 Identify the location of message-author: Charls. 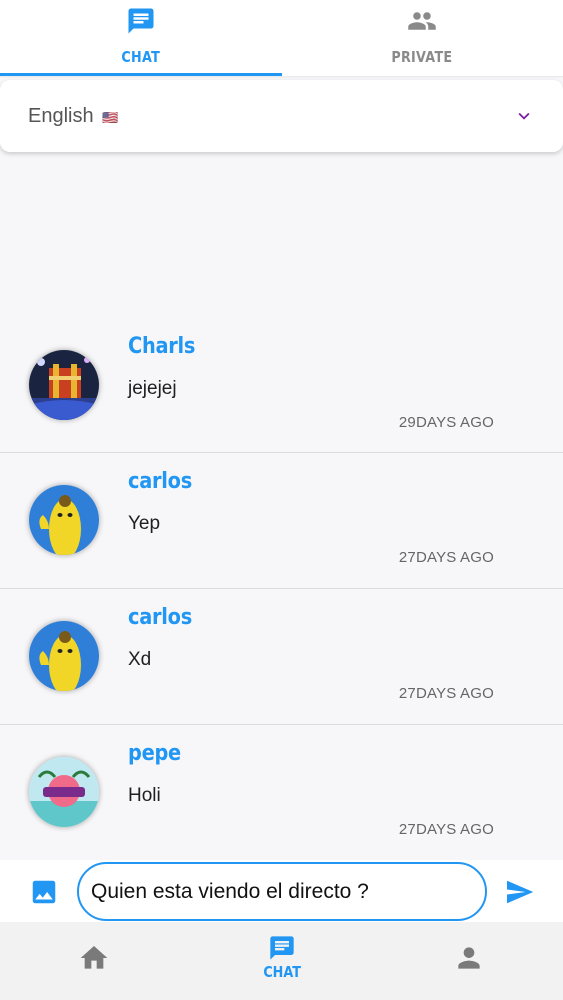
(161, 346).